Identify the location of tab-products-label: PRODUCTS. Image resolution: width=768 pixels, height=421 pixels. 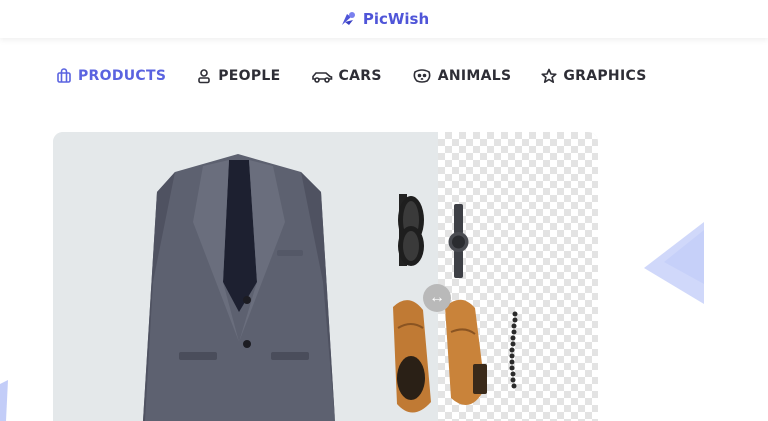
(122, 76).